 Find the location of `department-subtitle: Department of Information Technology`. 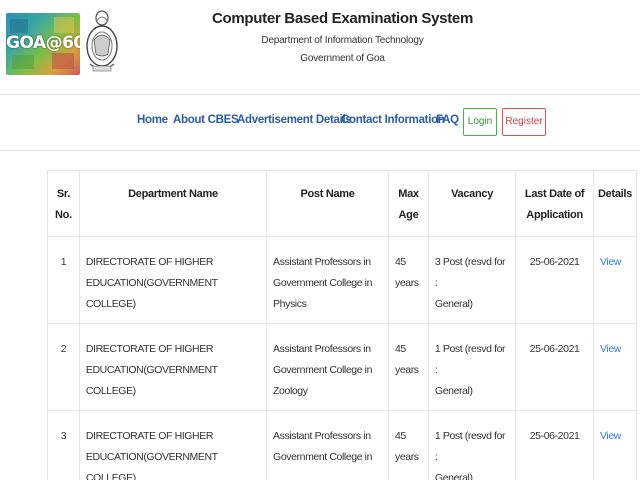

department-subtitle: Department of Information Technology is located at coordinates (342, 40).